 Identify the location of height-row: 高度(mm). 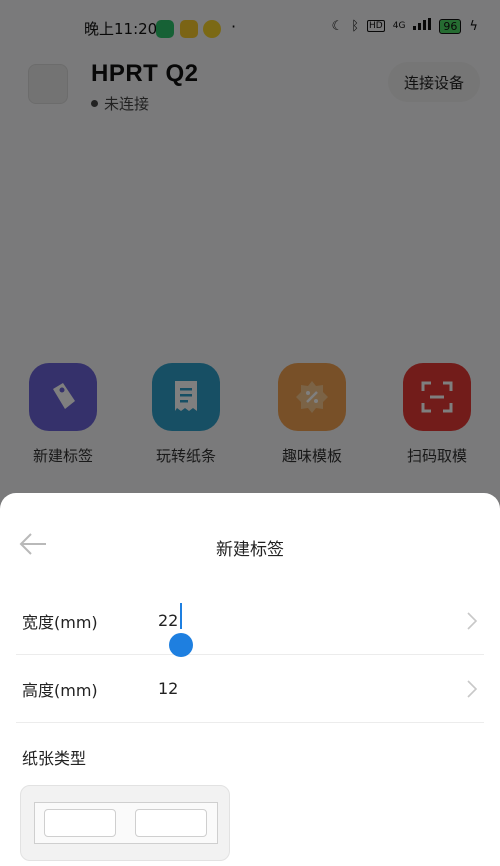
(250, 689).